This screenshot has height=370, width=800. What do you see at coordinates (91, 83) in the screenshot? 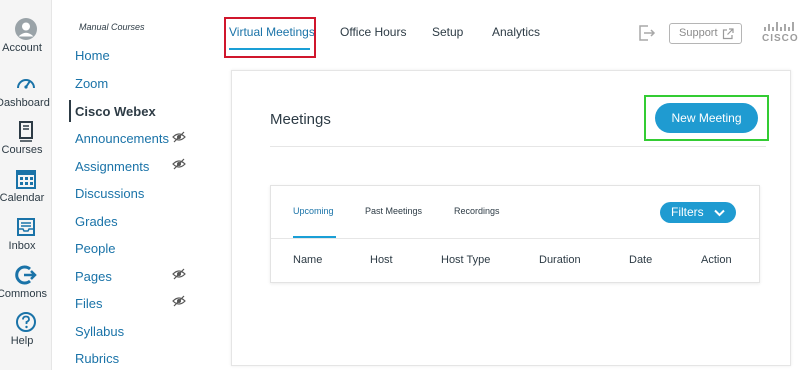
I see `course-nav-zoom: Zoom` at bounding box center [91, 83].